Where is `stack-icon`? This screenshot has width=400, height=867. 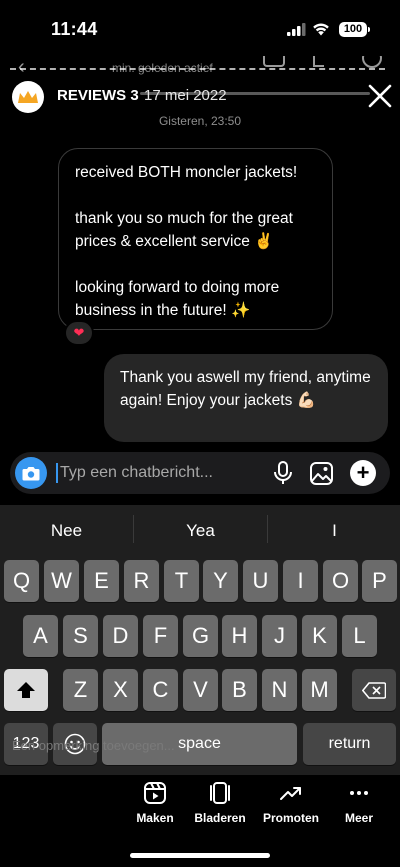 stack-icon is located at coordinates (220, 793).